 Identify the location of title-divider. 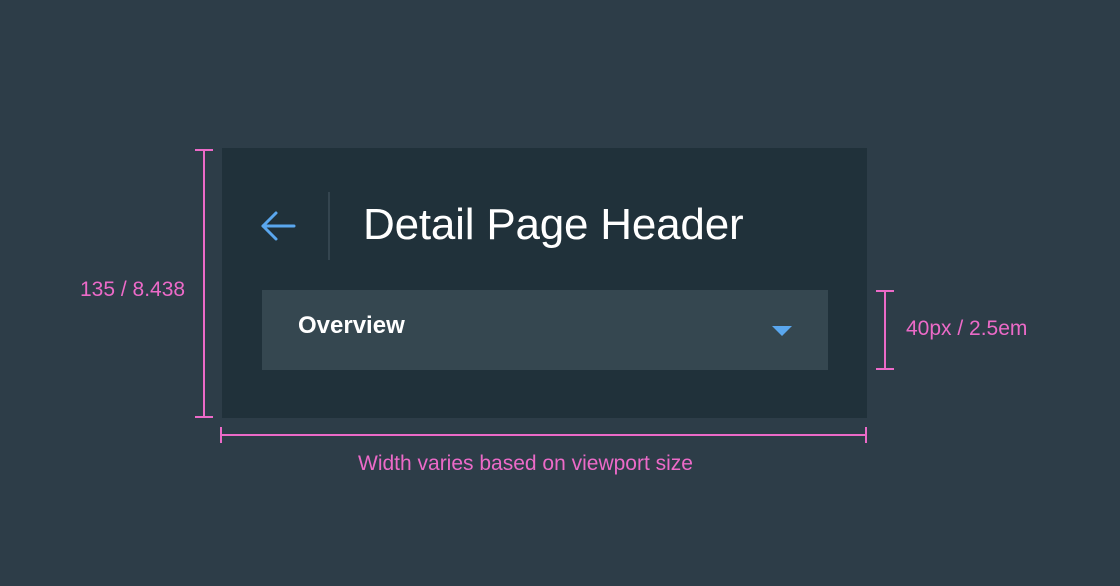
(329, 226).